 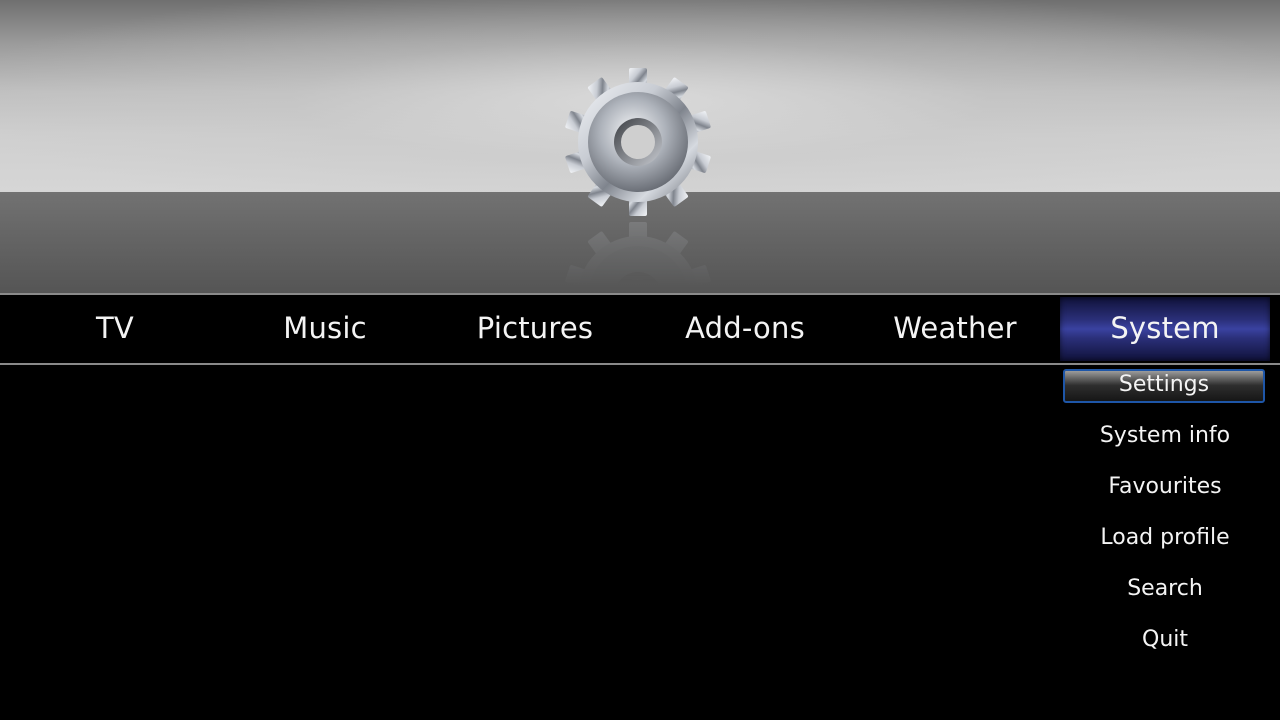 I want to click on menu-item-tv: TV, so click(x=115, y=329).